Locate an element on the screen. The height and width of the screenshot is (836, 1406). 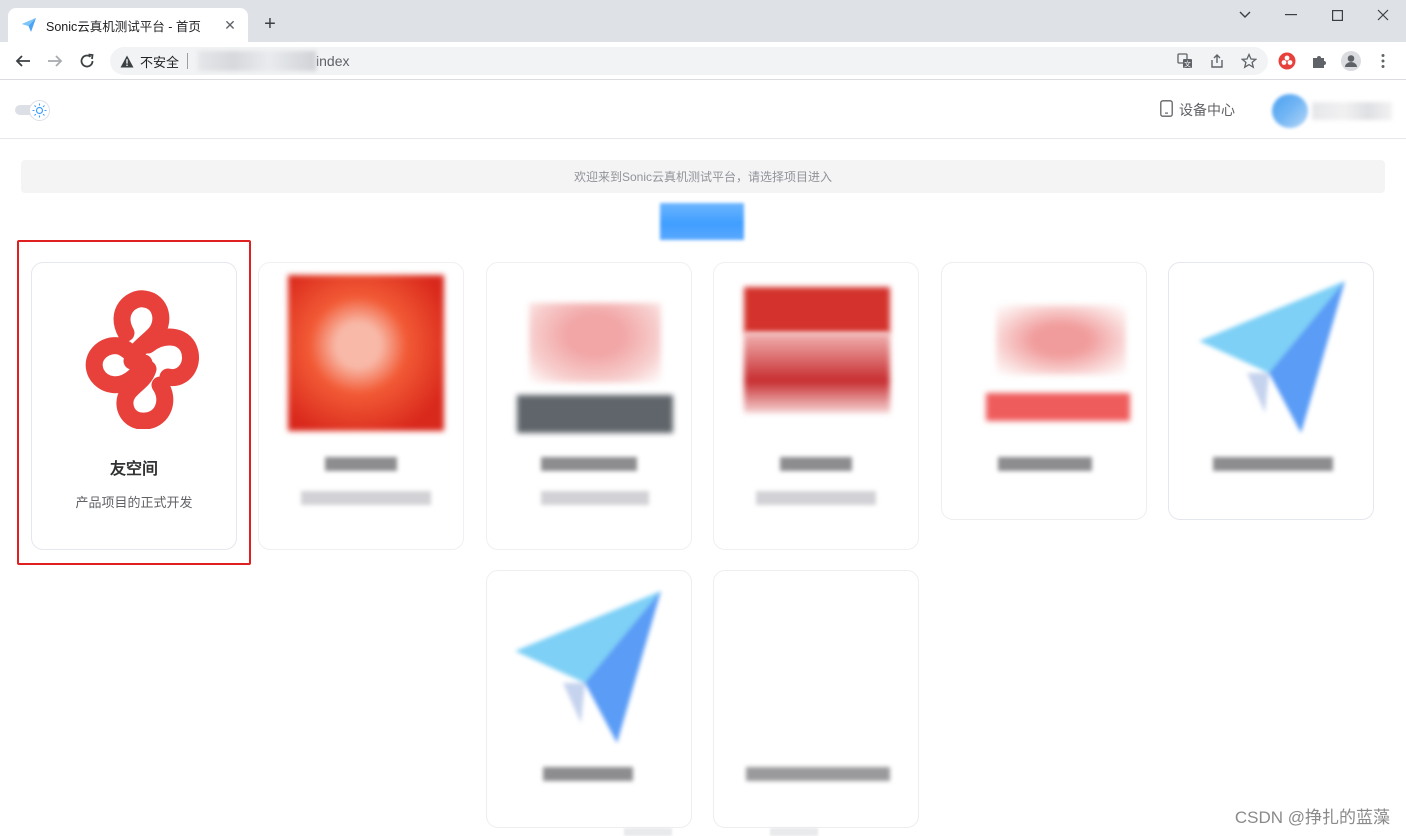
forward-arrow-icon is located at coordinates (55, 61).